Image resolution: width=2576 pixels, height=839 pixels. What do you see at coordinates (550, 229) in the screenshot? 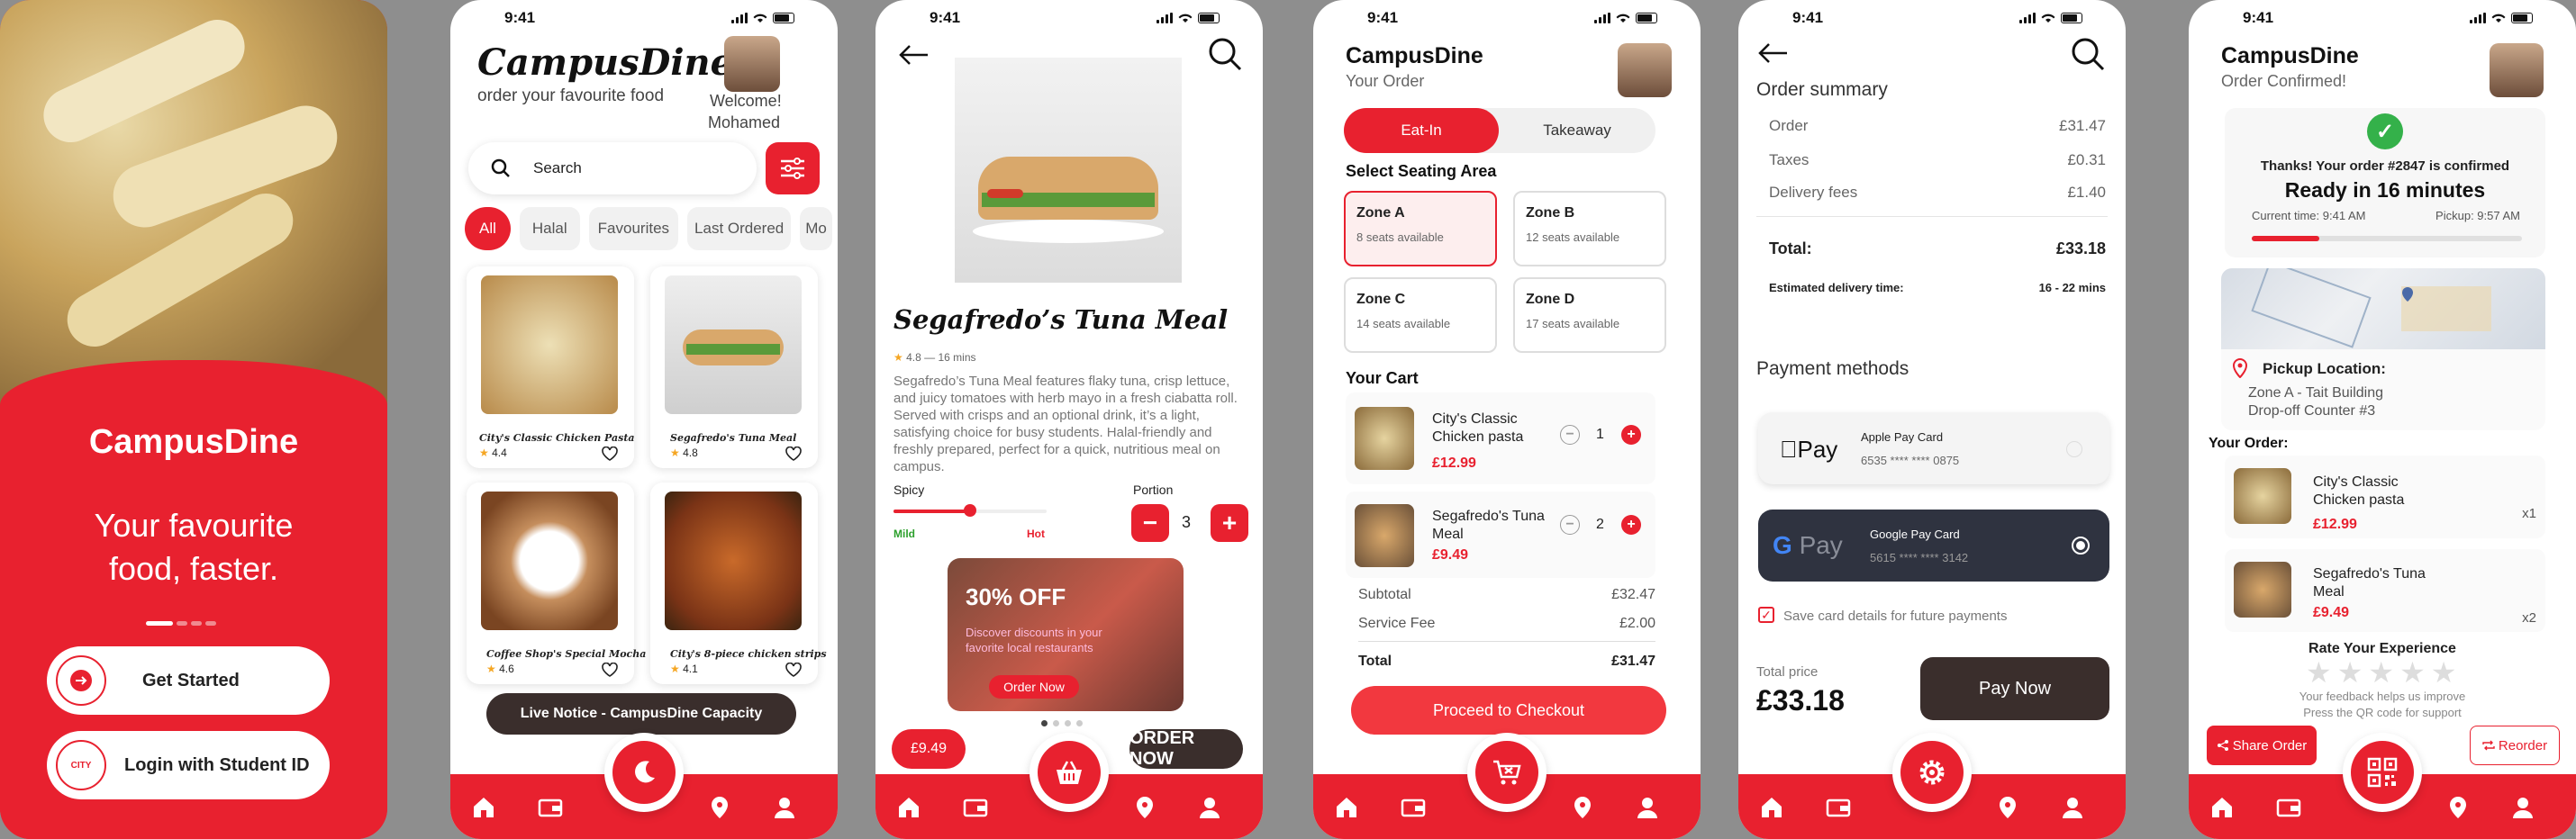
I see `chip-halal: Halal` at bounding box center [550, 229].